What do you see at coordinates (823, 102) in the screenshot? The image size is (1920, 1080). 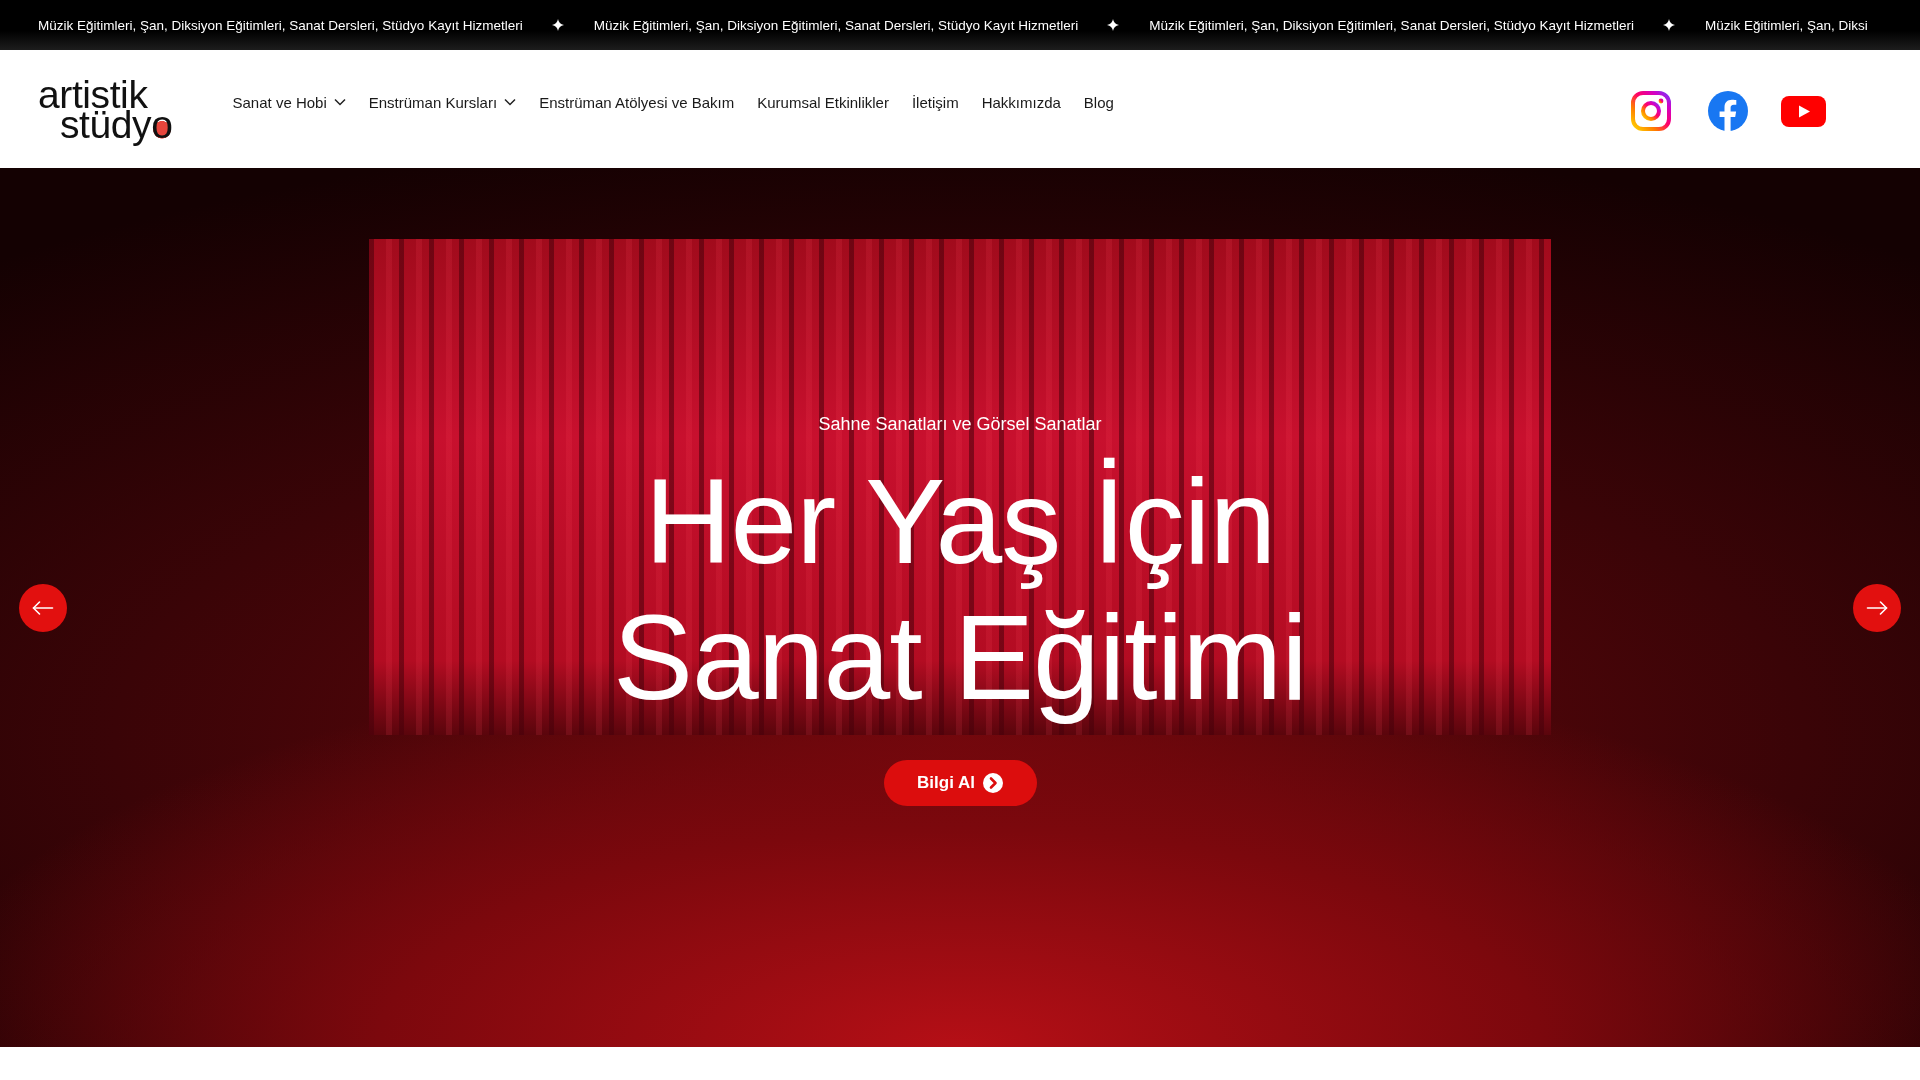 I see `nav-link: Kurumsal Etkinlikler` at bounding box center [823, 102].